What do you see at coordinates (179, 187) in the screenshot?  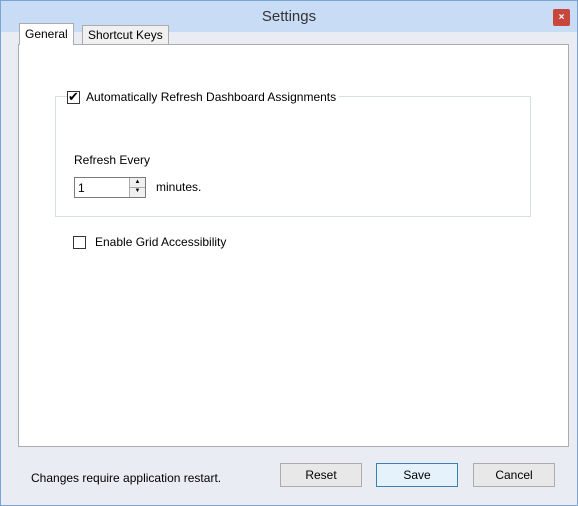 I see `minutes-label: minutes.` at bounding box center [179, 187].